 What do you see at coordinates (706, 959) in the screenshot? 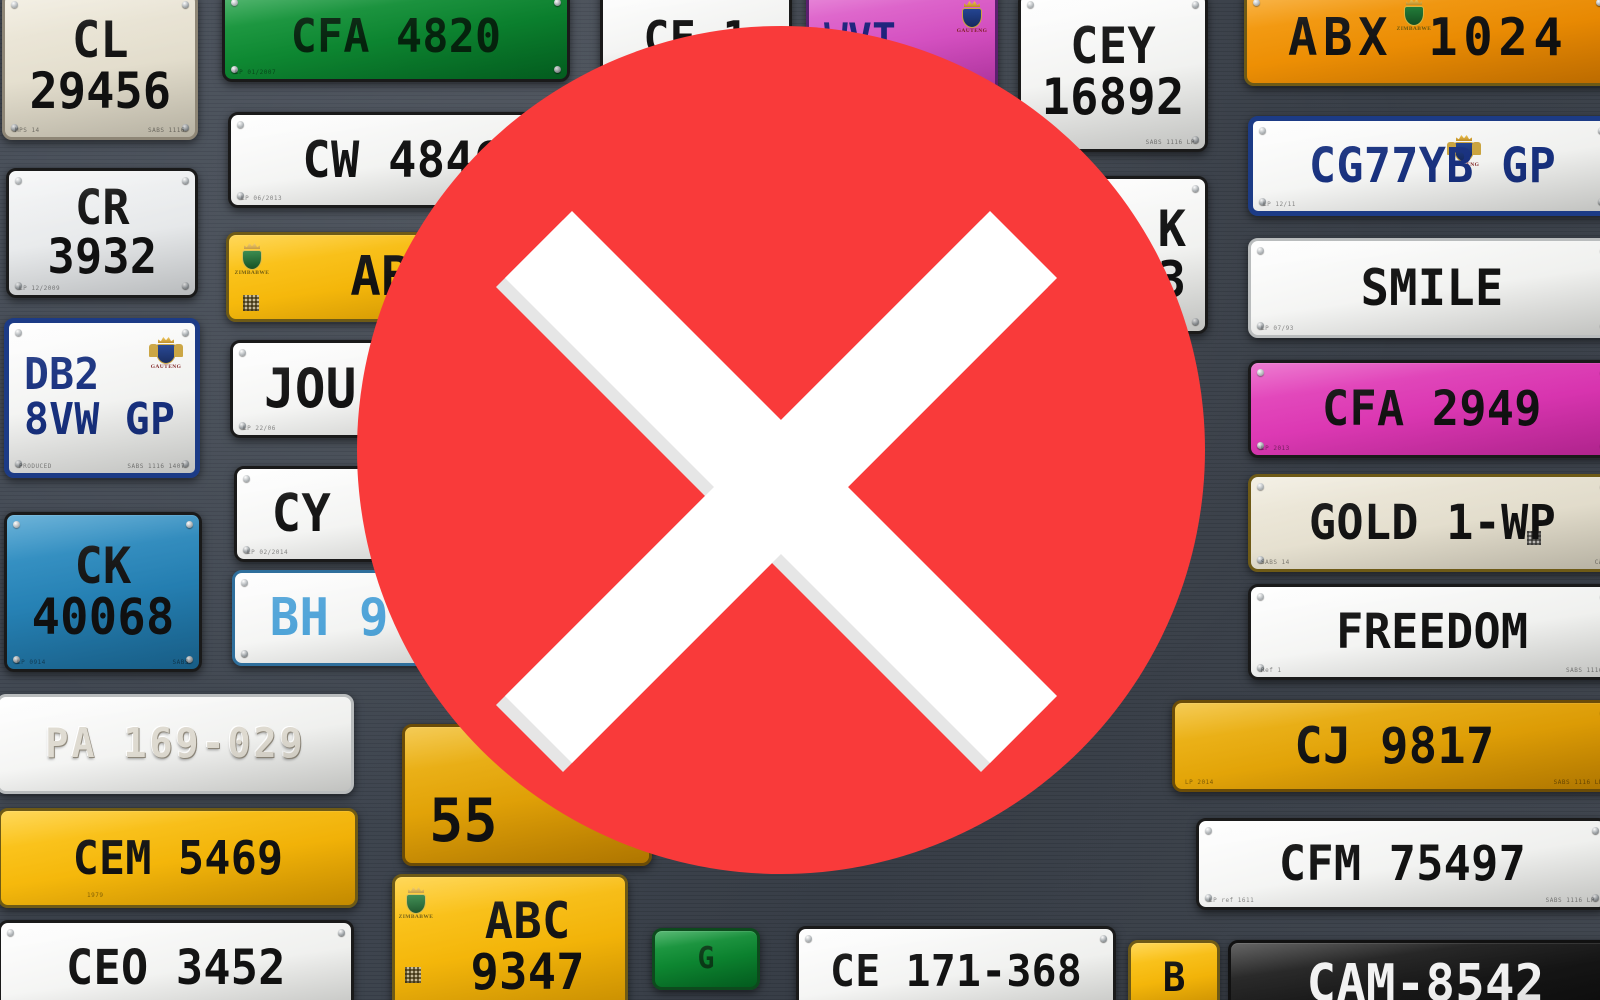
I see `plate-text: G` at bounding box center [706, 959].